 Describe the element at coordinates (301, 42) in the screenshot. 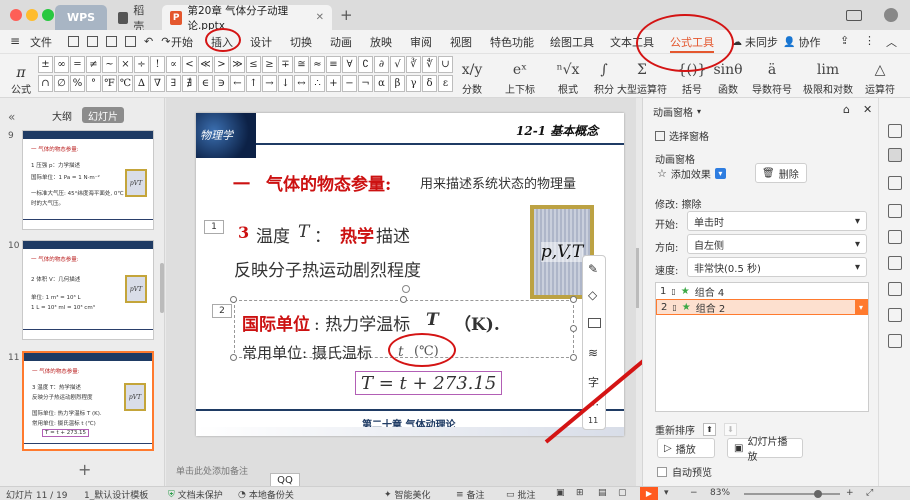

I see `menu-transition: 切换` at that location.